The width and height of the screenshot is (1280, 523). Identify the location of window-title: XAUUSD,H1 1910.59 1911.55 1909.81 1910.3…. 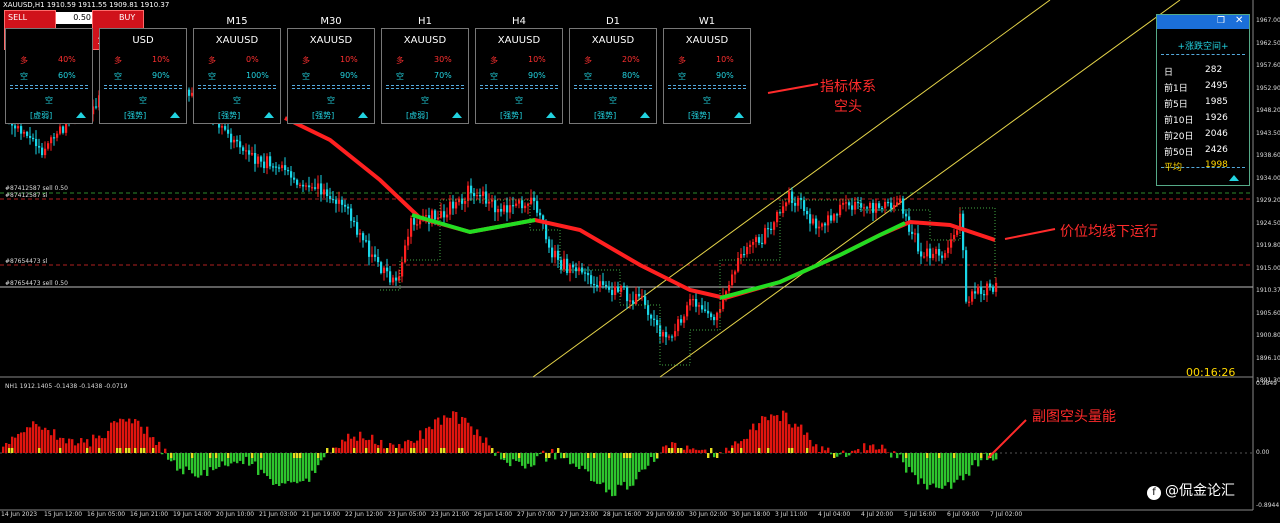
(86, 5).